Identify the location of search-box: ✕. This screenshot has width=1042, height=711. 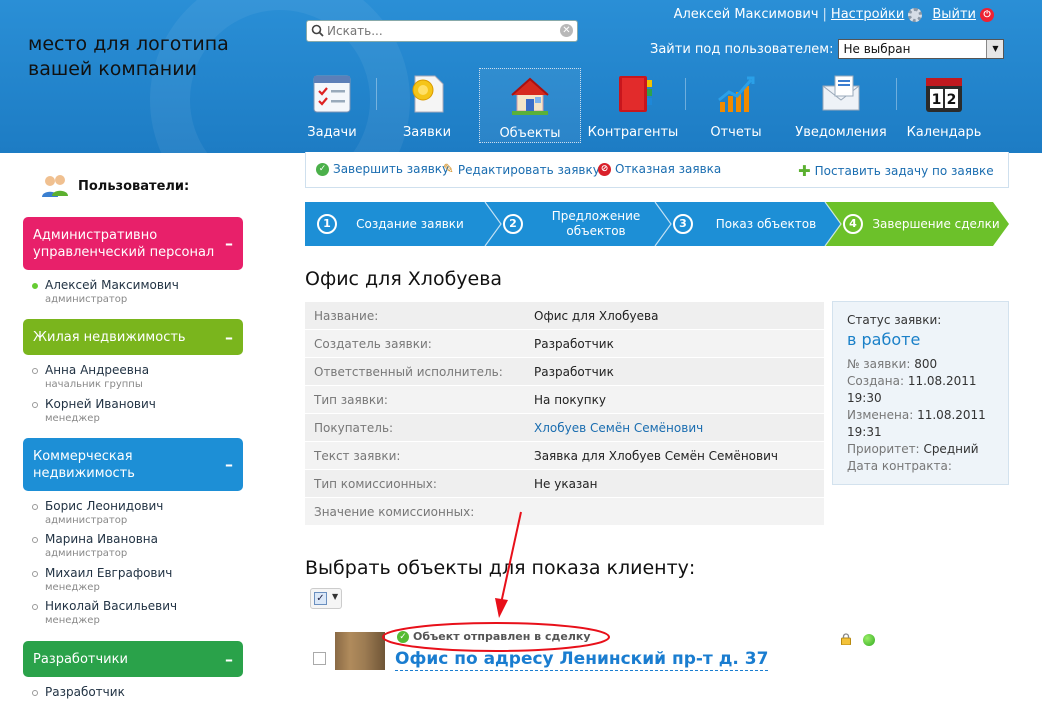
(442, 31).